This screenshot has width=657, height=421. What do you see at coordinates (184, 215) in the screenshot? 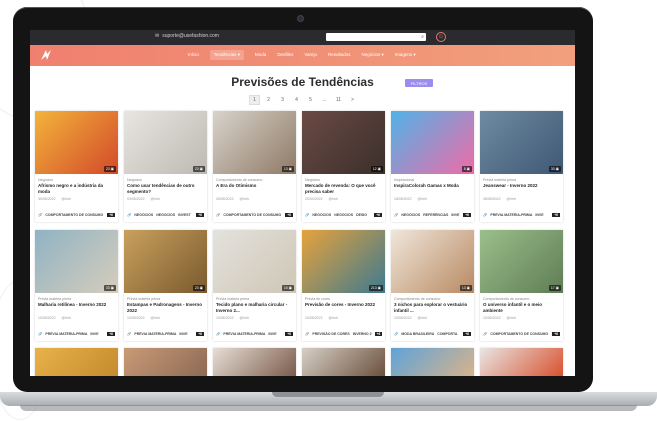
I see `card-tag: INVEST` at bounding box center [184, 215].